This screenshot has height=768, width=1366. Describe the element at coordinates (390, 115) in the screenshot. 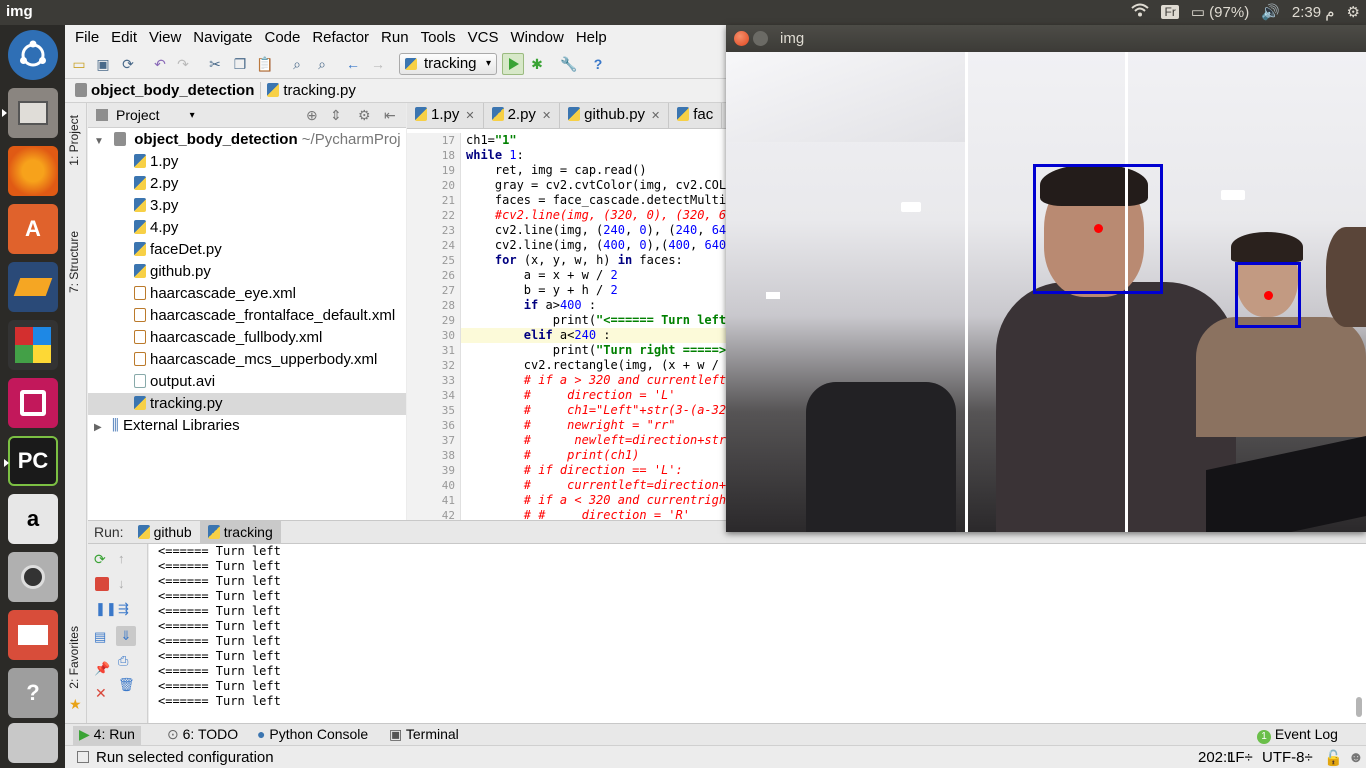

I see `hide-panel-icon: ⇤` at that location.